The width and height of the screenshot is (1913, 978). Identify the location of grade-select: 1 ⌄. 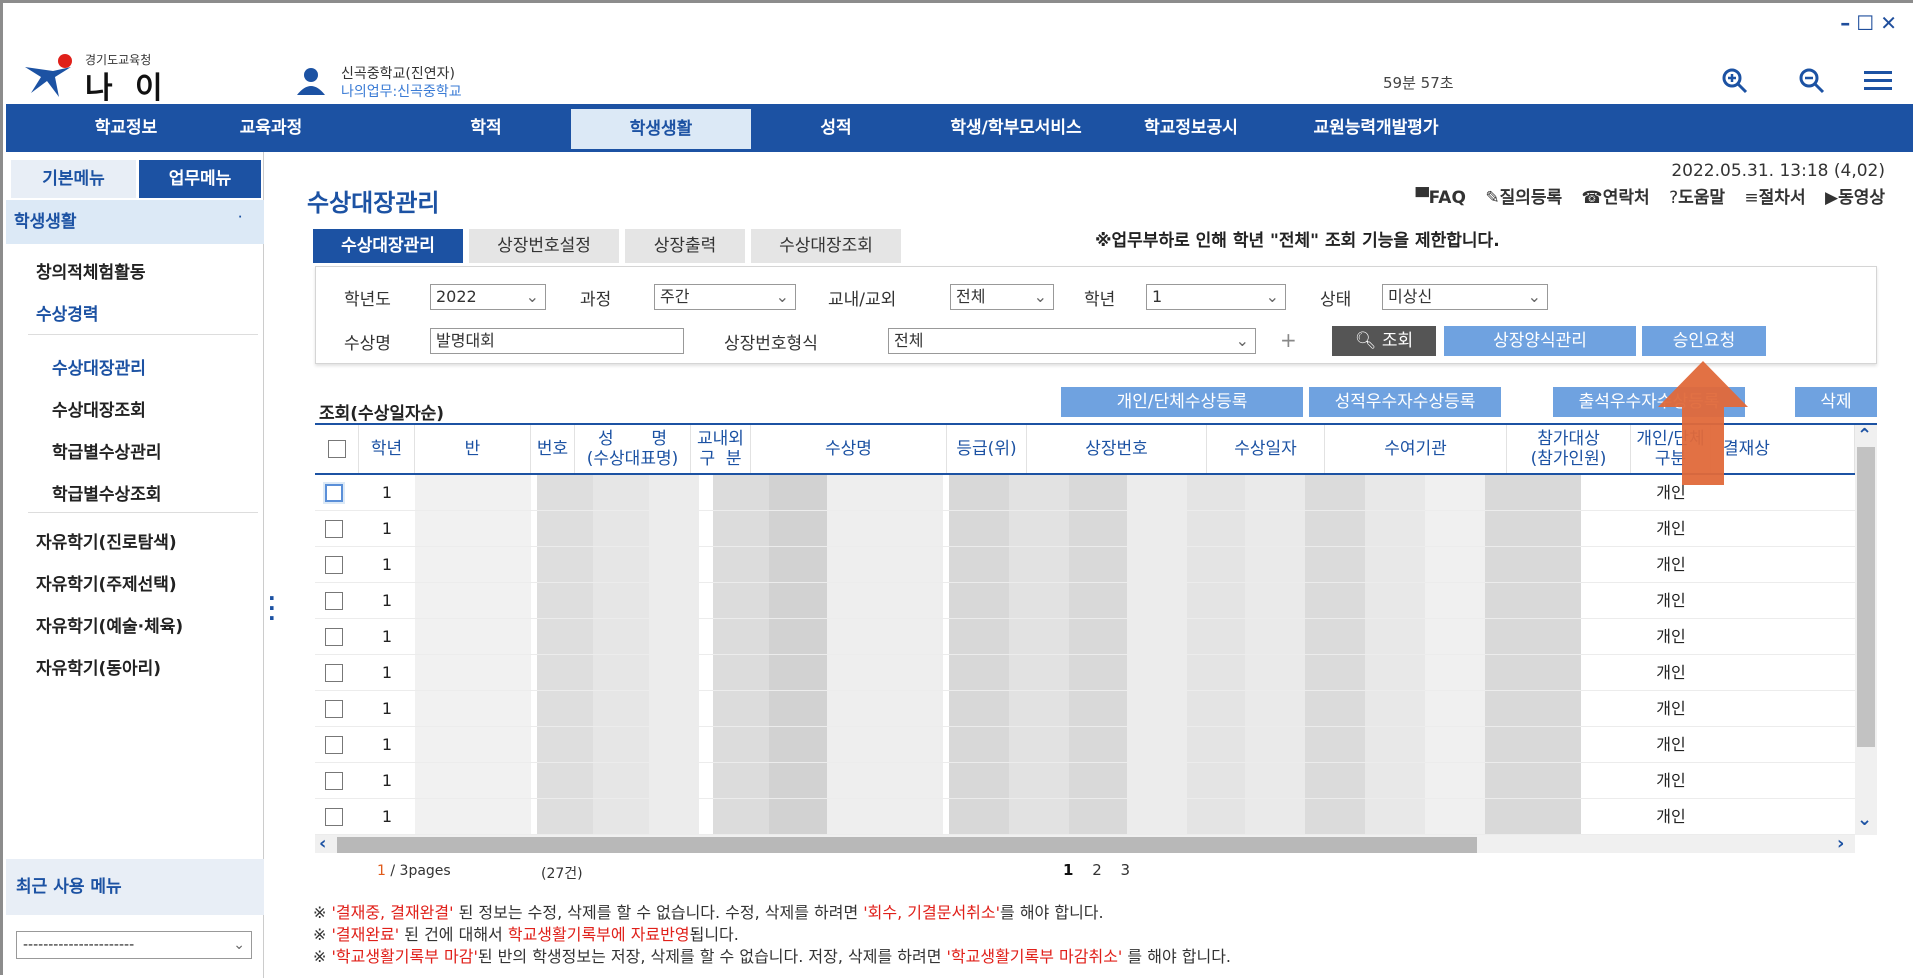
(1216, 297).